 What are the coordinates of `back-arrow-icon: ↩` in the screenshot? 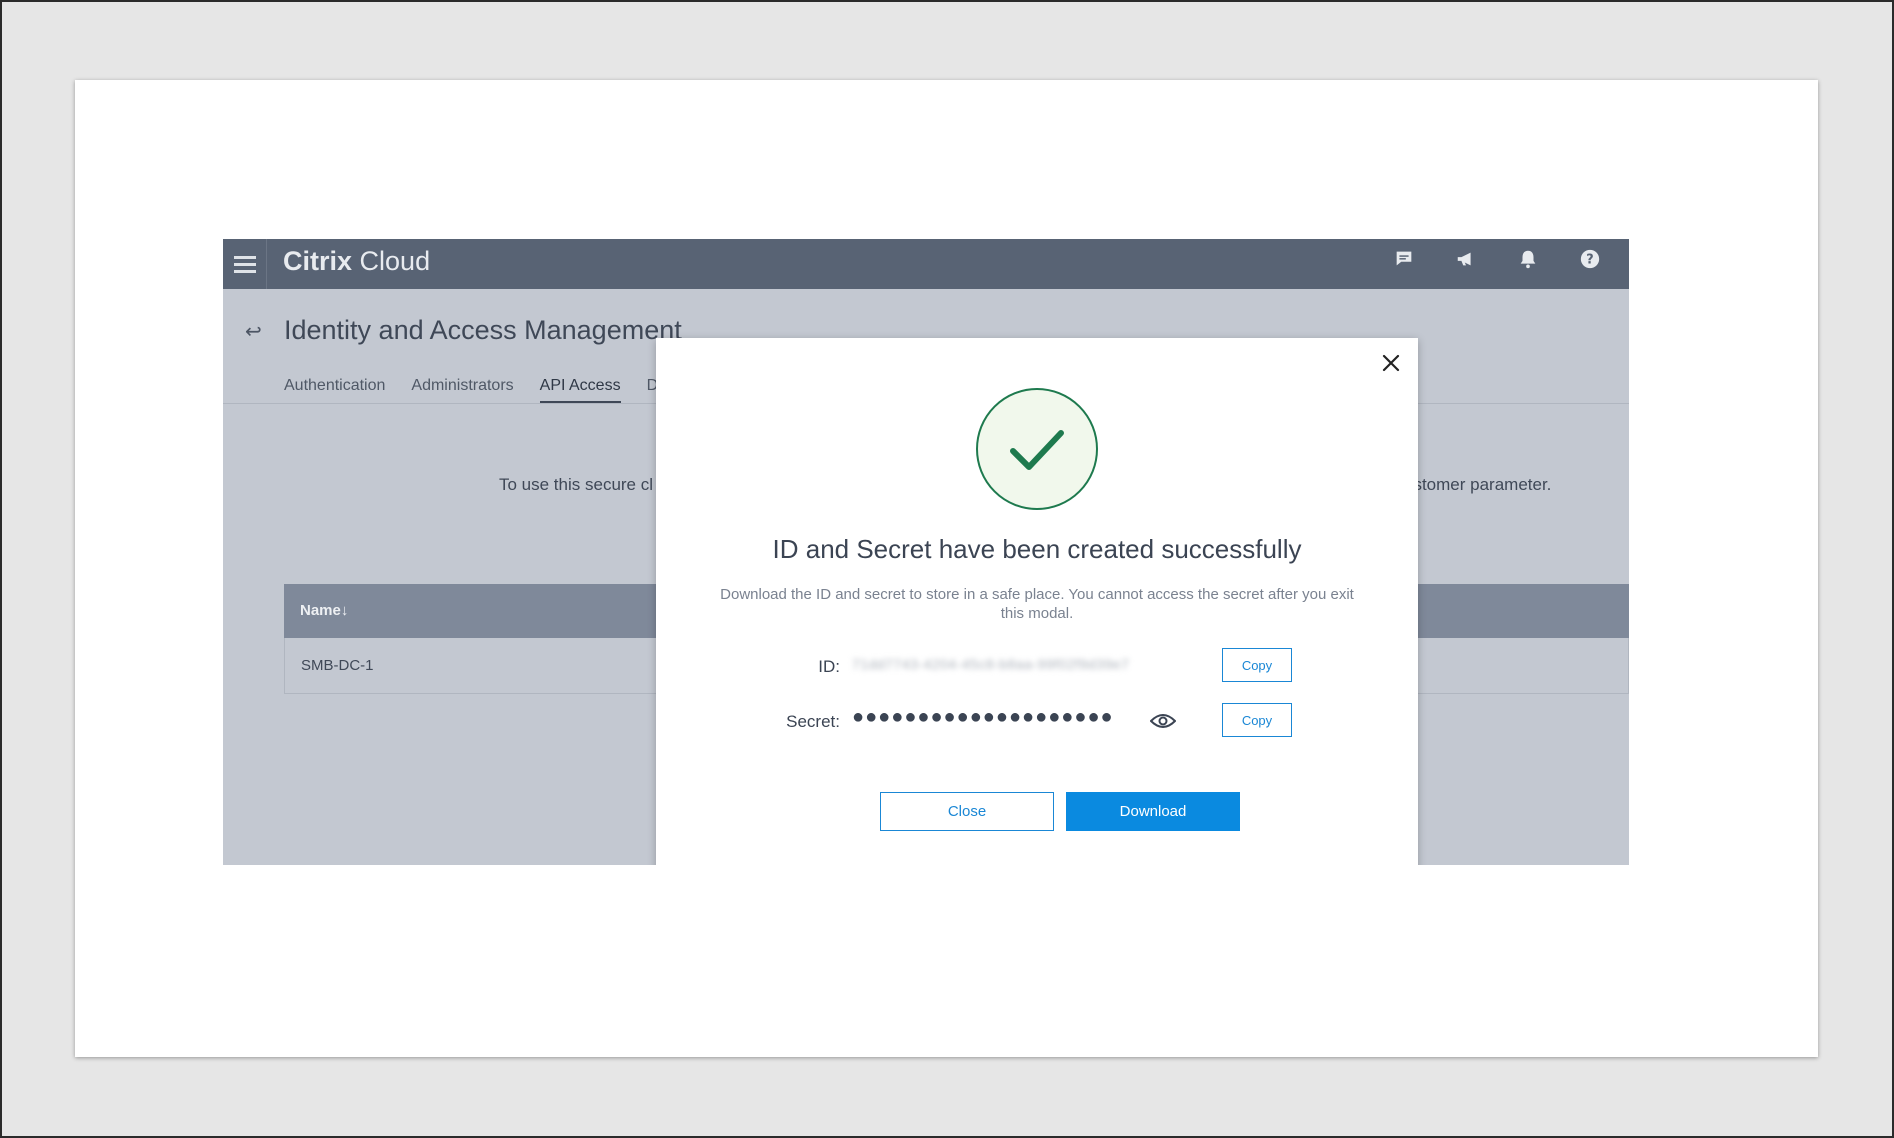 It's located at (253, 331).